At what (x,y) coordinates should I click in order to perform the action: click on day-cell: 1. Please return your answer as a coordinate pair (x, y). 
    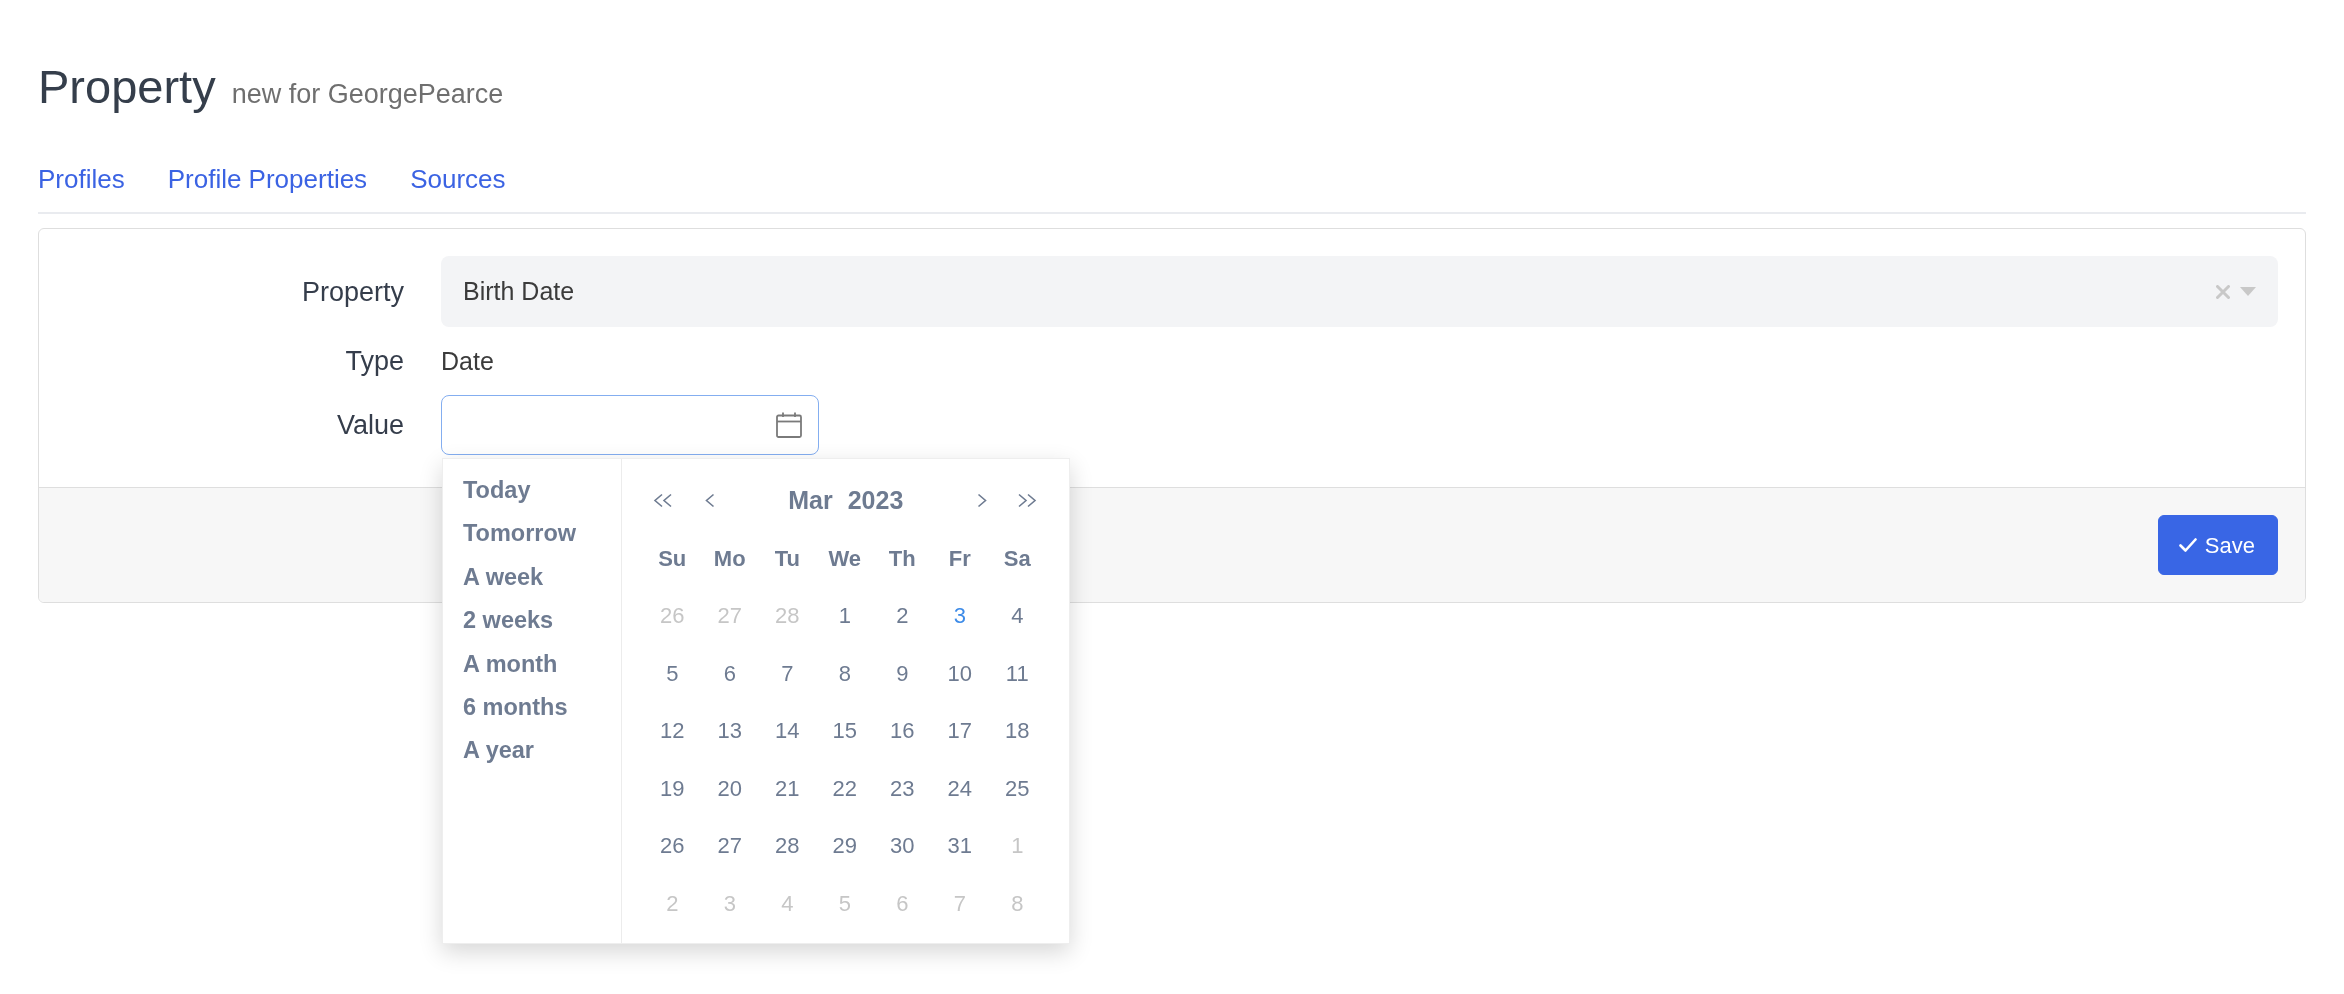
    Looking at the image, I should click on (845, 616).